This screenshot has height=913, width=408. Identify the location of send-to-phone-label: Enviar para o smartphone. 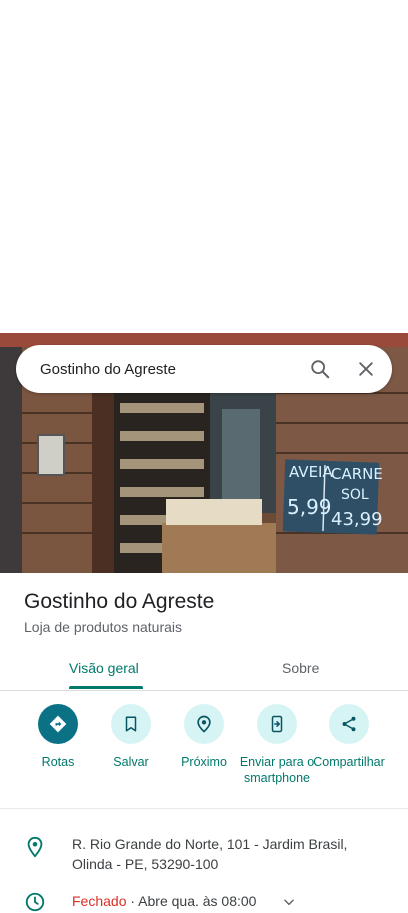
(277, 770).